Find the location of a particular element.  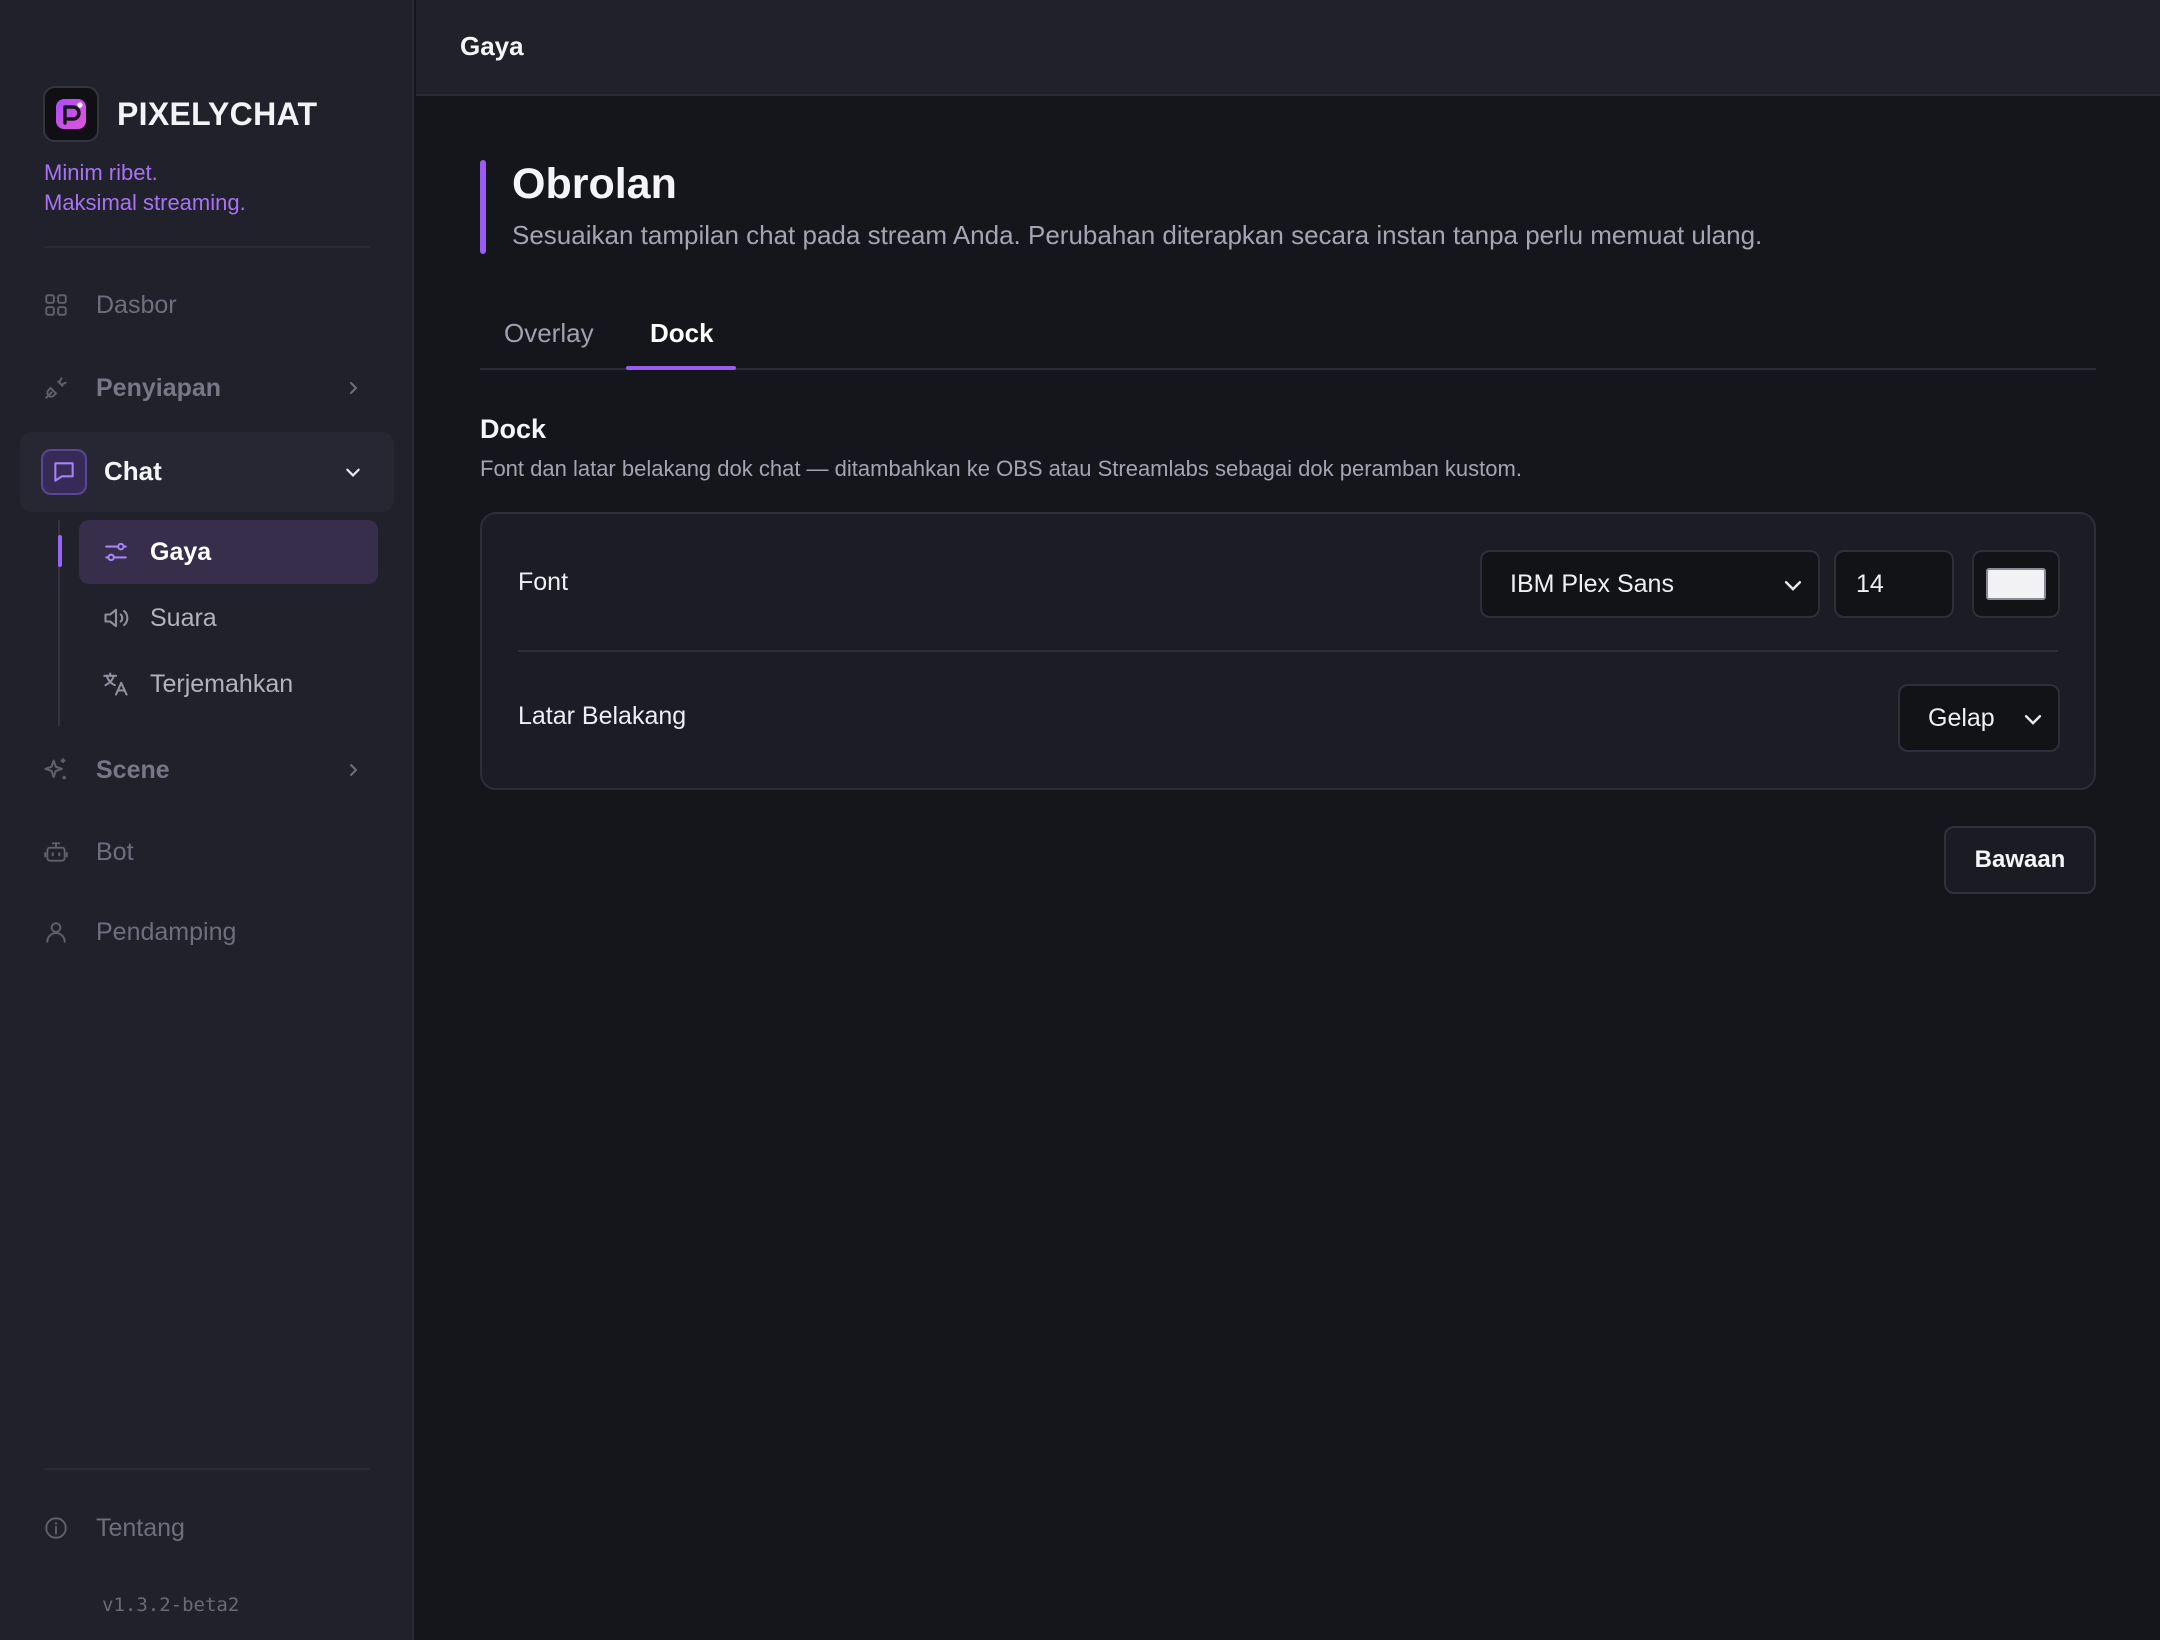

sidebar-subitem-gaya: Gaya is located at coordinates (155, 552).